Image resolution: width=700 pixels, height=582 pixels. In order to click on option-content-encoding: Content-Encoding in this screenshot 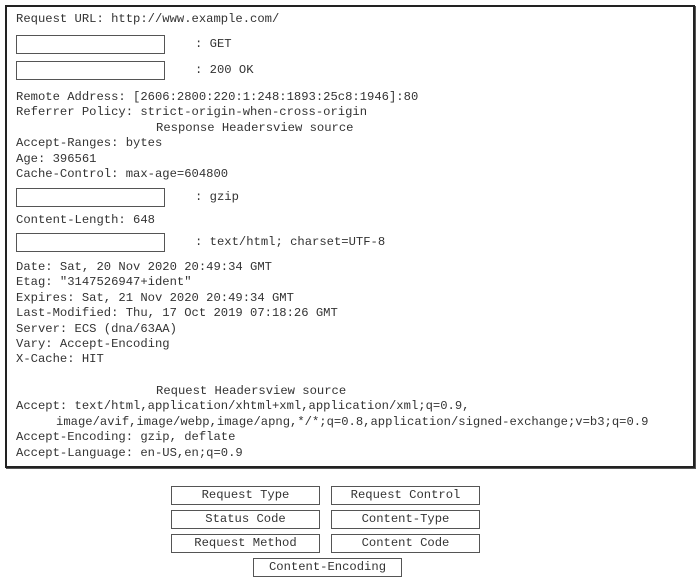, I will do `click(327, 567)`.